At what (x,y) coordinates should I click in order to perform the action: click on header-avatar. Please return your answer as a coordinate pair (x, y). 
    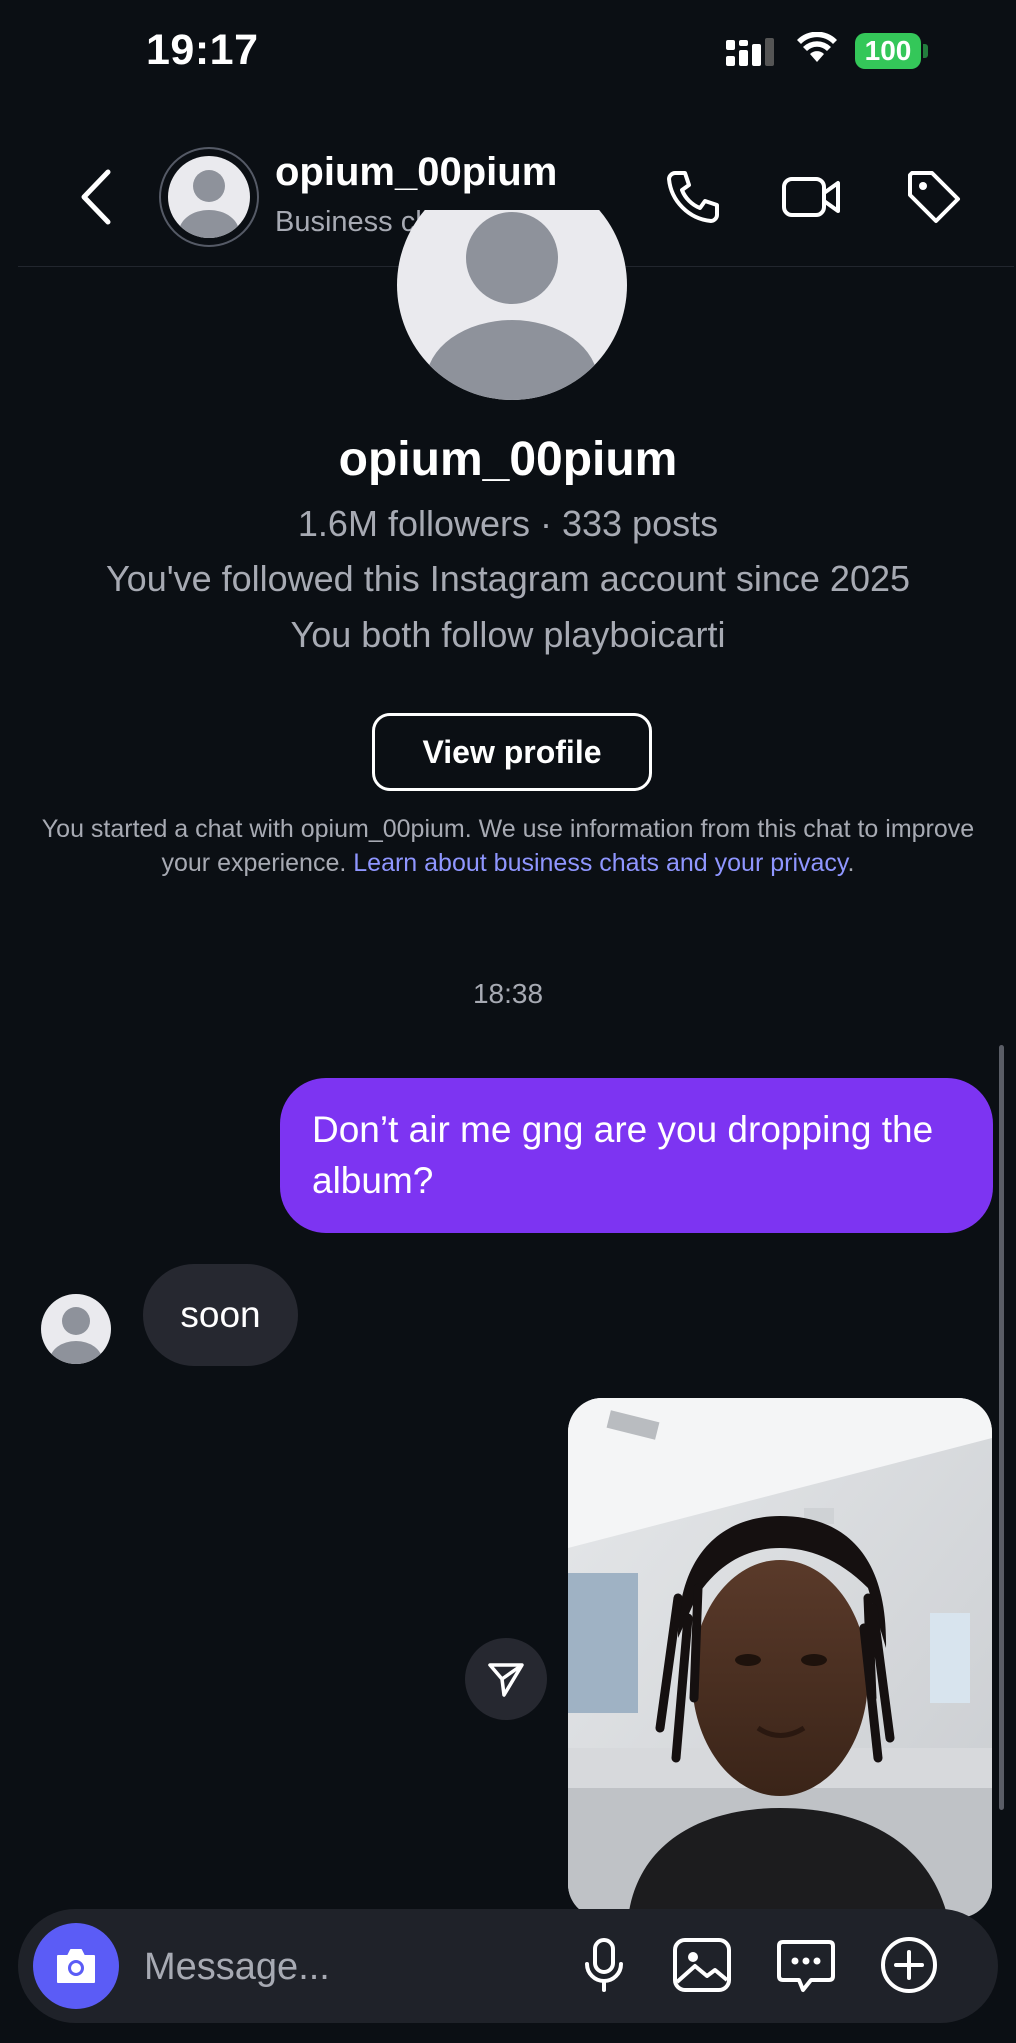
    Looking at the image, I should click on (209, 197).